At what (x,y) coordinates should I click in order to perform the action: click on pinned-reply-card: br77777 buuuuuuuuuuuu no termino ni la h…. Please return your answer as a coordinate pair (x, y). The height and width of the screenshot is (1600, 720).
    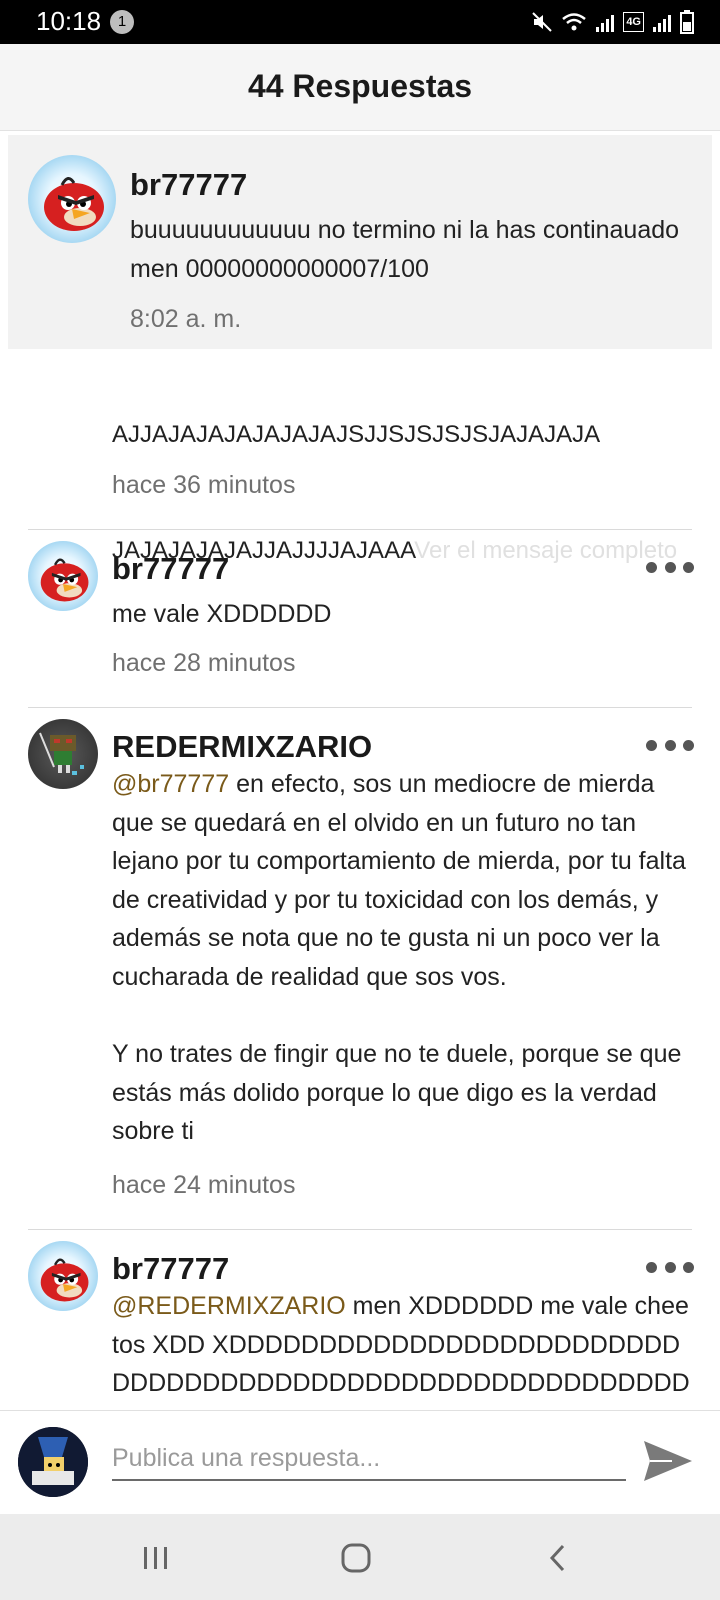
    Looking at the image, I should click on (360, 242).